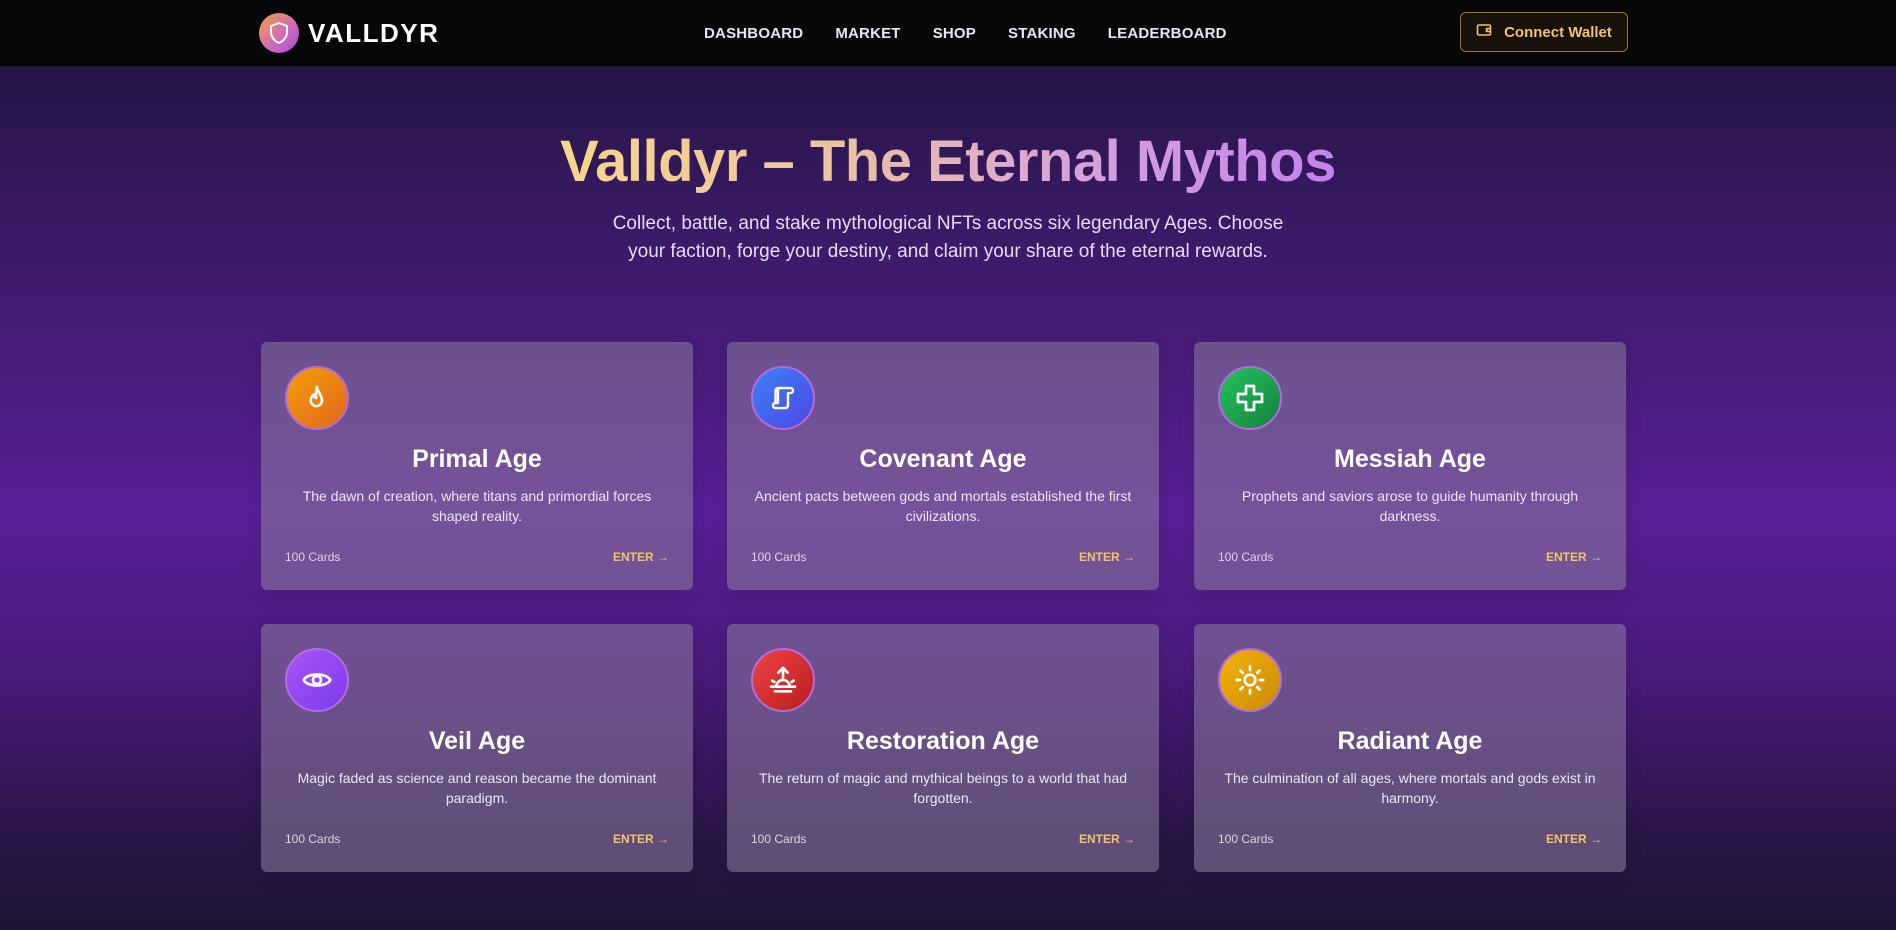 The width and height of the screenshot is (1896, 930). Describe the element at coordinates (948, 161) in the screenshot. I see `page-title: Valldyr – The Eternal Mythos` at that location.